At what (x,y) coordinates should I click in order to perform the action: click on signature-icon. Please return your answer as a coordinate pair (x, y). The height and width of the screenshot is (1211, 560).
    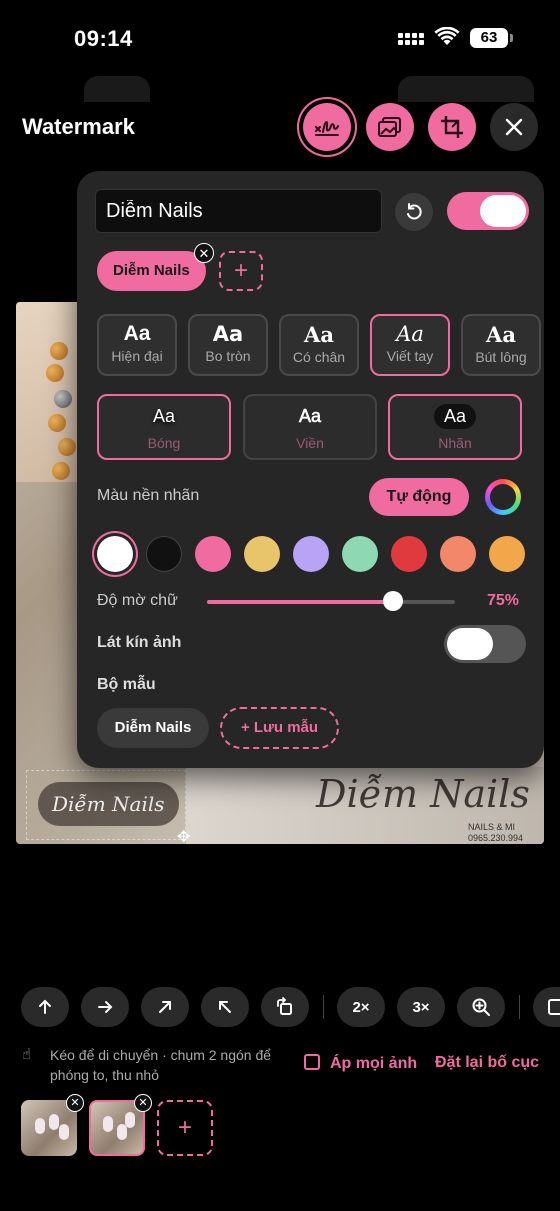
    Looking at the image, I should click on (327, 128).